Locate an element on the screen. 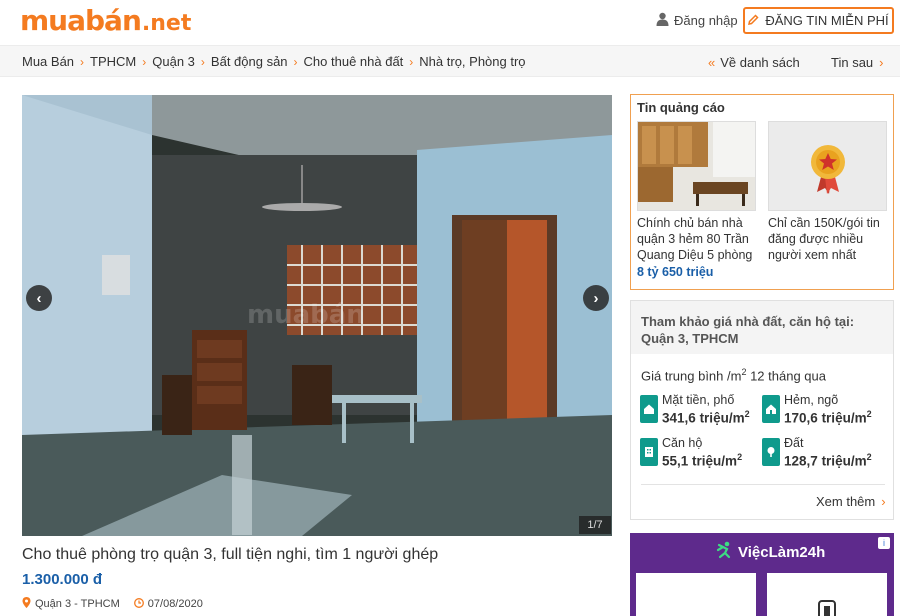  next-listing-link: Tin sau › is located at coordinates (857, 62).